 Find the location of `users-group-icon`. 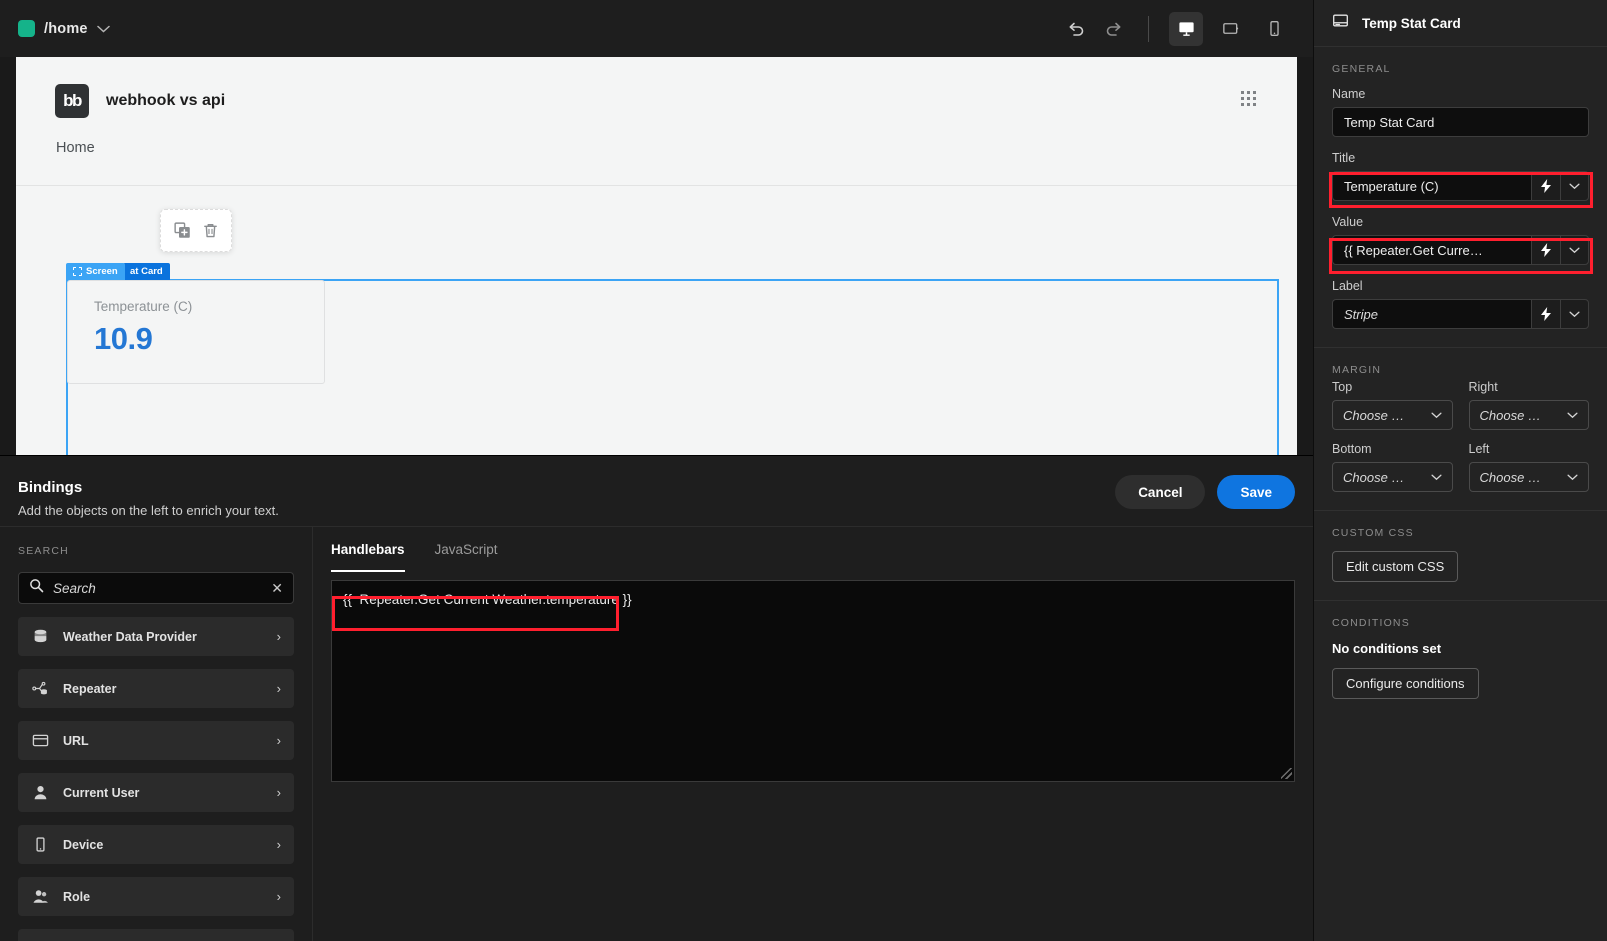

users-group-icon is located at coordinates (40, 896).